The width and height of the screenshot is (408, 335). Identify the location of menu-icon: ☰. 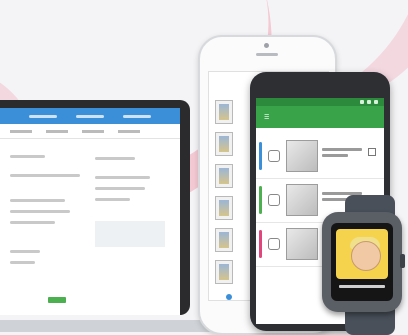
(266, 117).